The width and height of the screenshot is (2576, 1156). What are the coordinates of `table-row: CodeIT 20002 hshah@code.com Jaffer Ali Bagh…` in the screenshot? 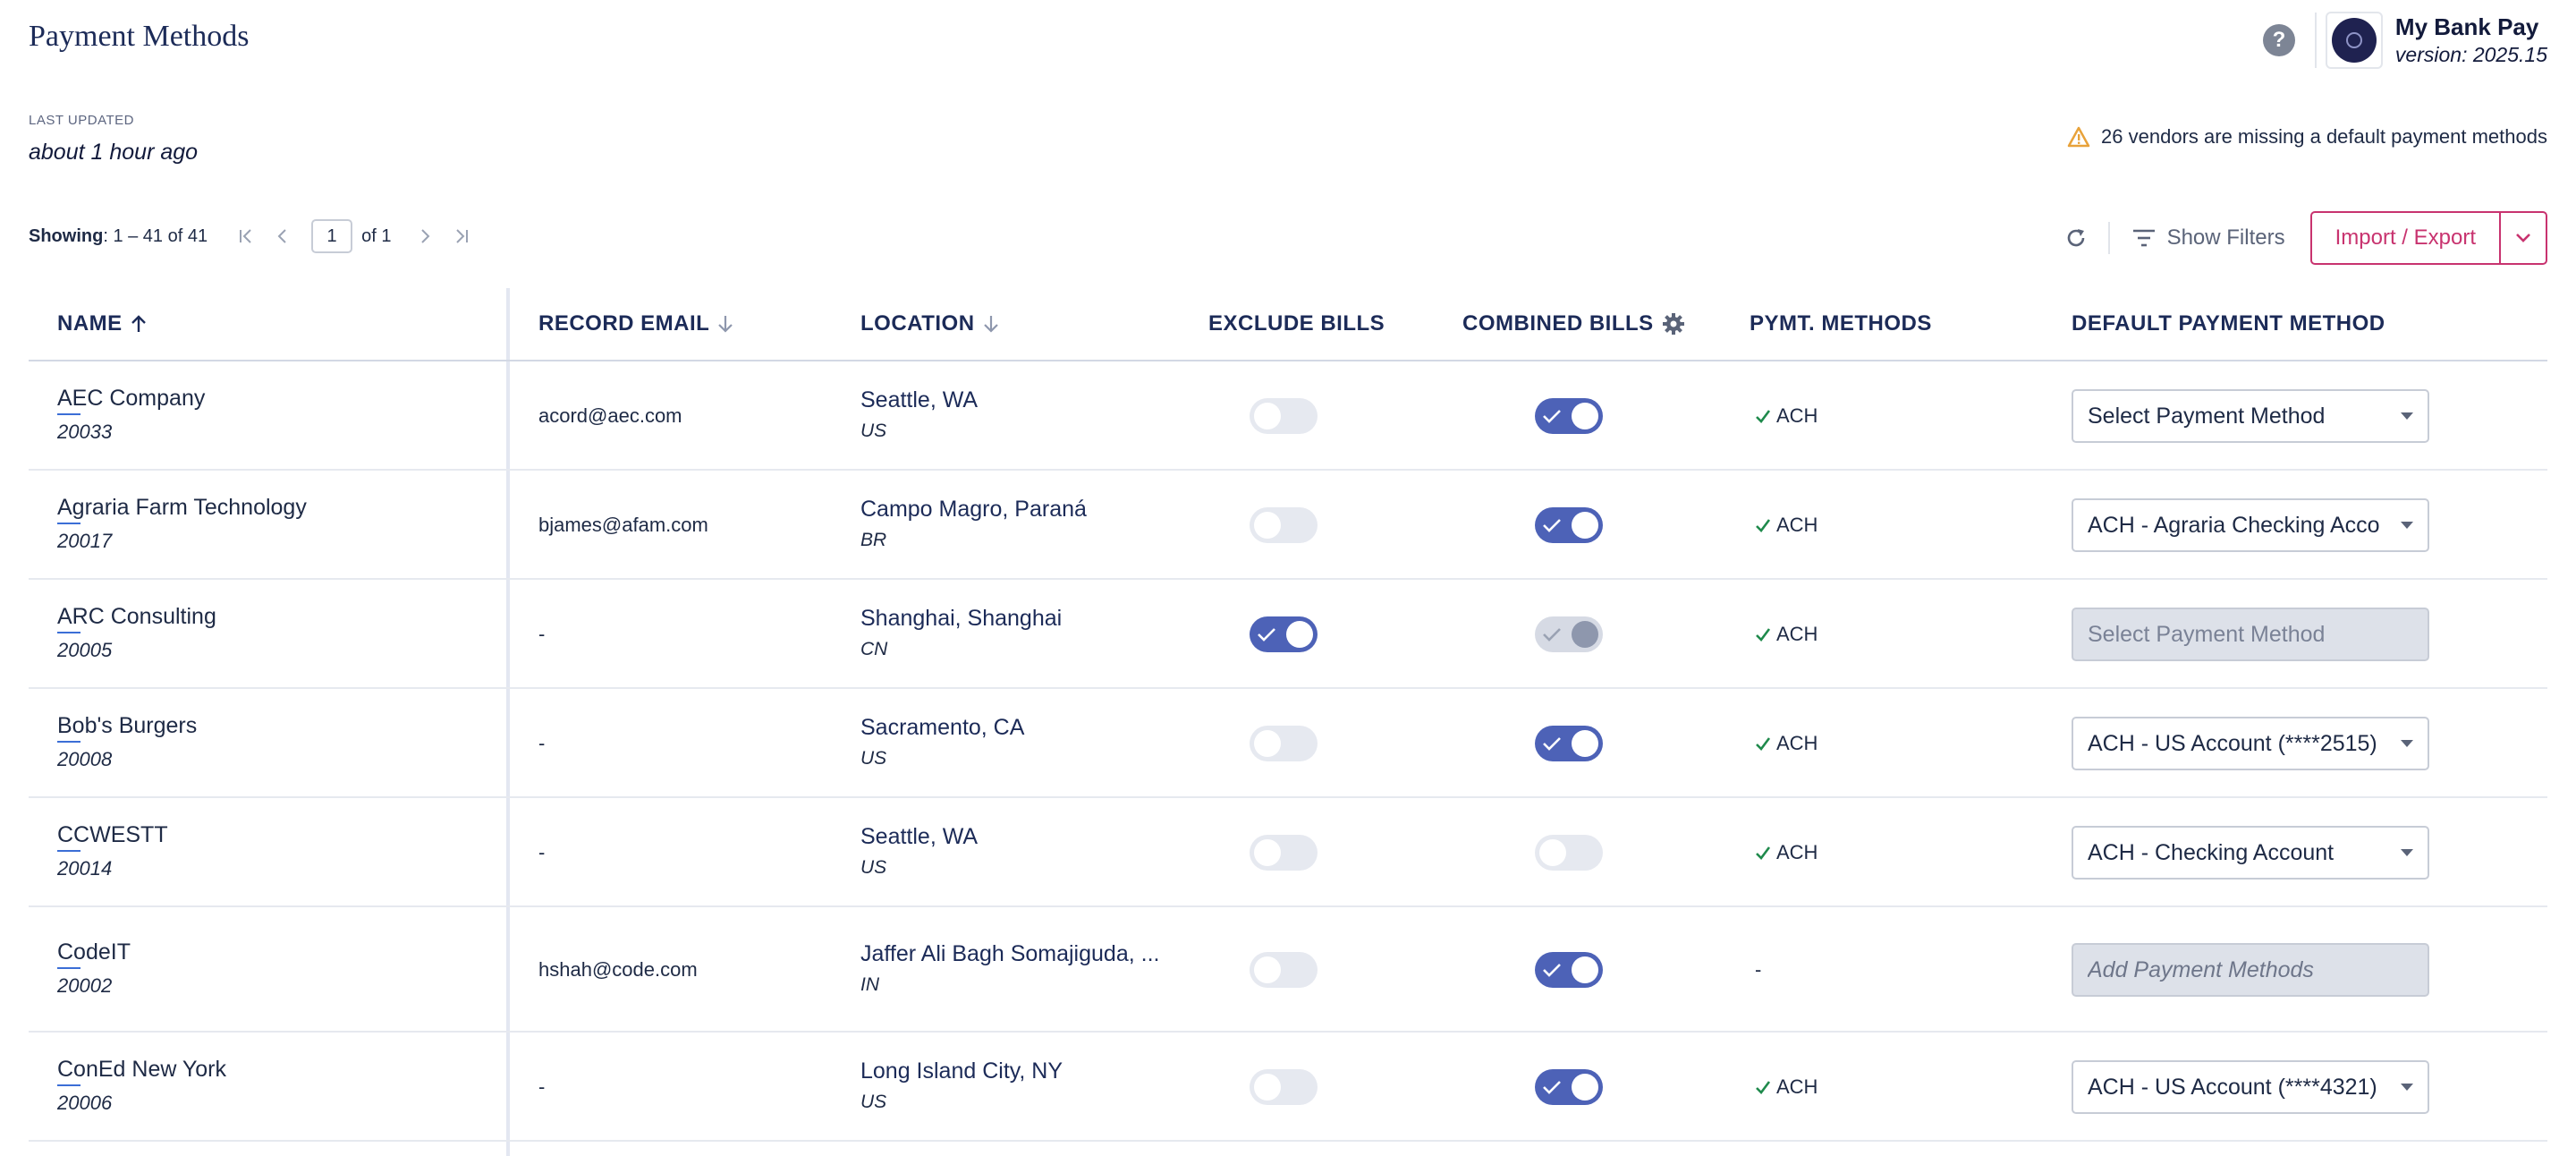 It's located at (1288, 970).